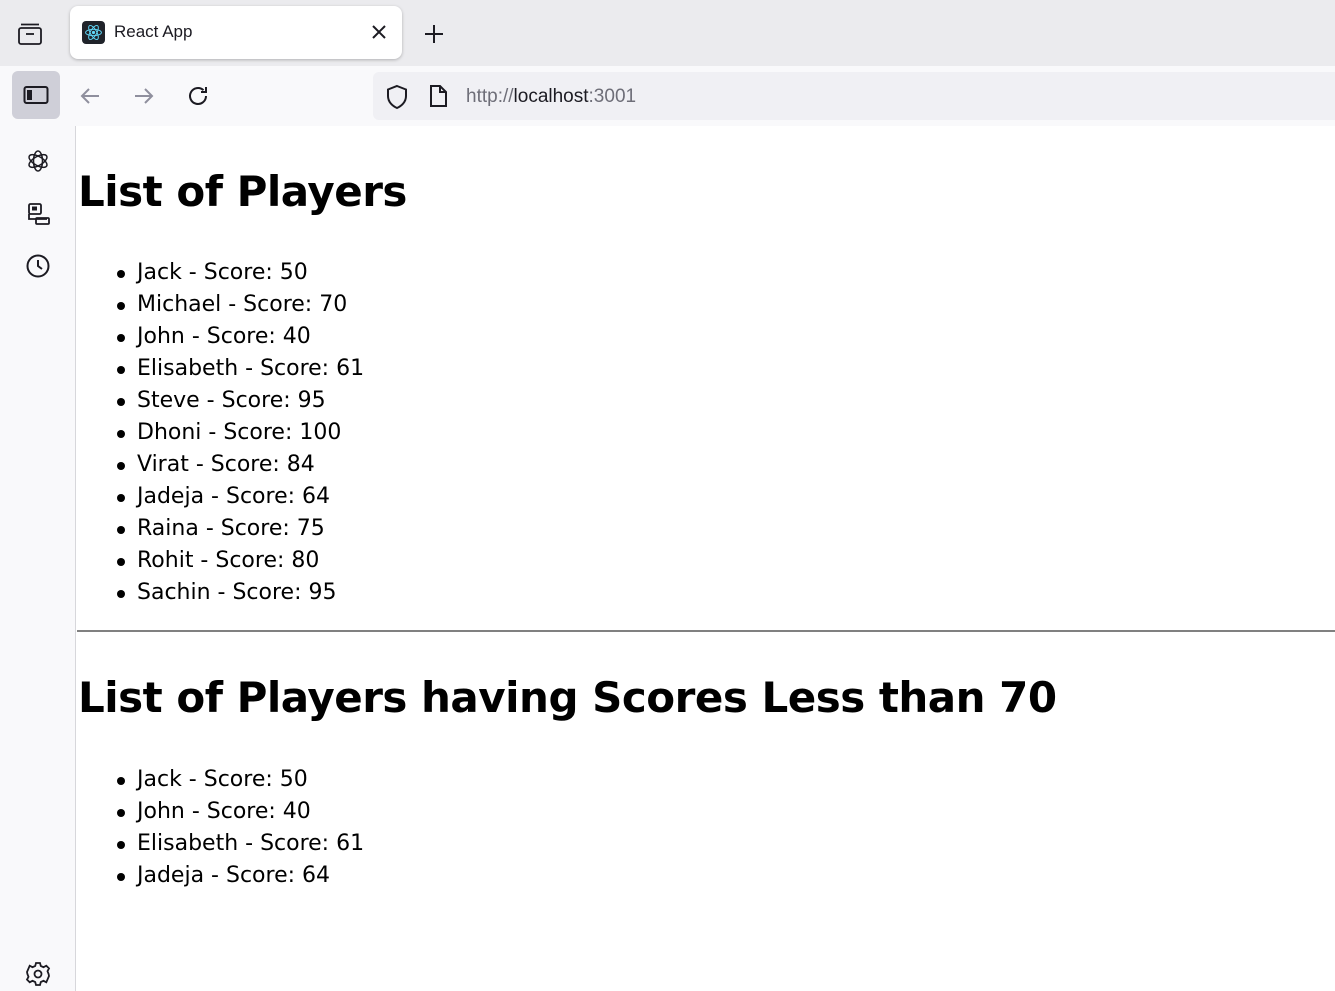 The height and width of the screenshot is (991, 1335). What do you see at coordinates (240, 305) in the screenshot?
I see `list-item: Michael - Score: 70` at bounding box center [240, 305].